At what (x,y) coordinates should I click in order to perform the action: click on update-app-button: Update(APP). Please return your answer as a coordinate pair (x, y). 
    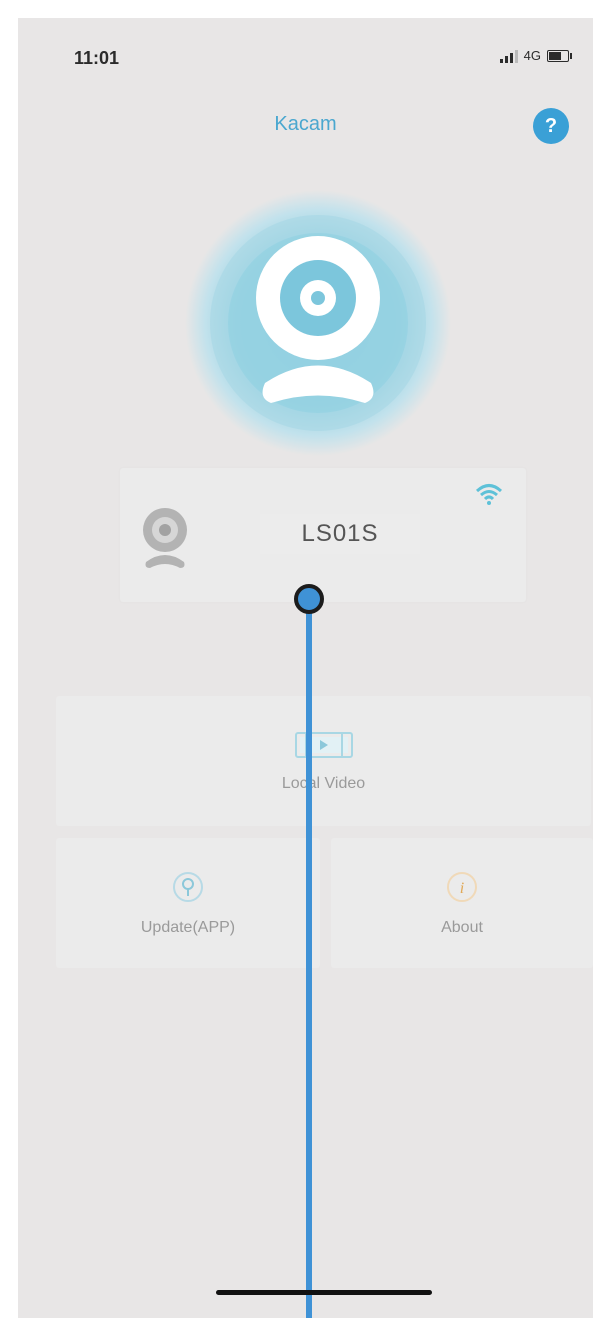
    Looking at the image, I should click on (188, 903).